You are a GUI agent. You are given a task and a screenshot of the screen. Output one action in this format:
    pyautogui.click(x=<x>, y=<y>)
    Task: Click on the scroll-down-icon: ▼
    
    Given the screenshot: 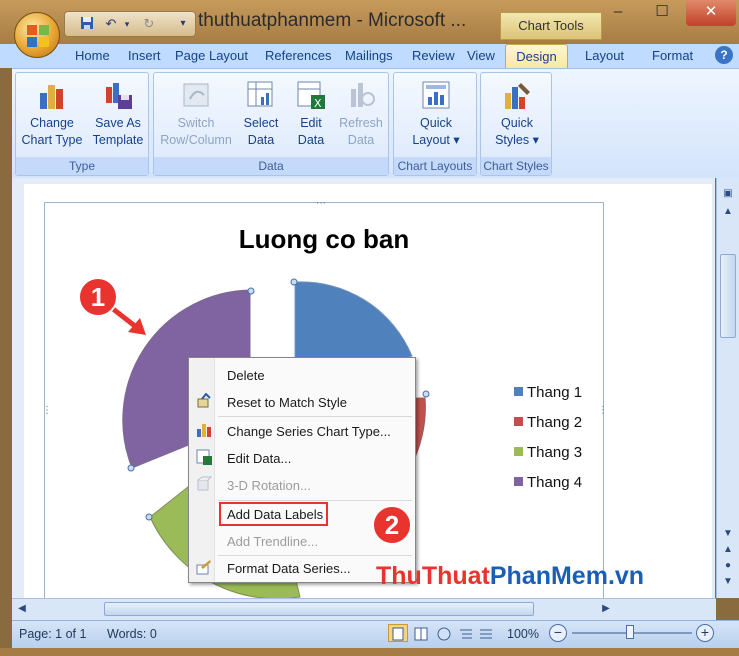 What is the action you would take?
    pyautogui.click(x=728, y=533)
    